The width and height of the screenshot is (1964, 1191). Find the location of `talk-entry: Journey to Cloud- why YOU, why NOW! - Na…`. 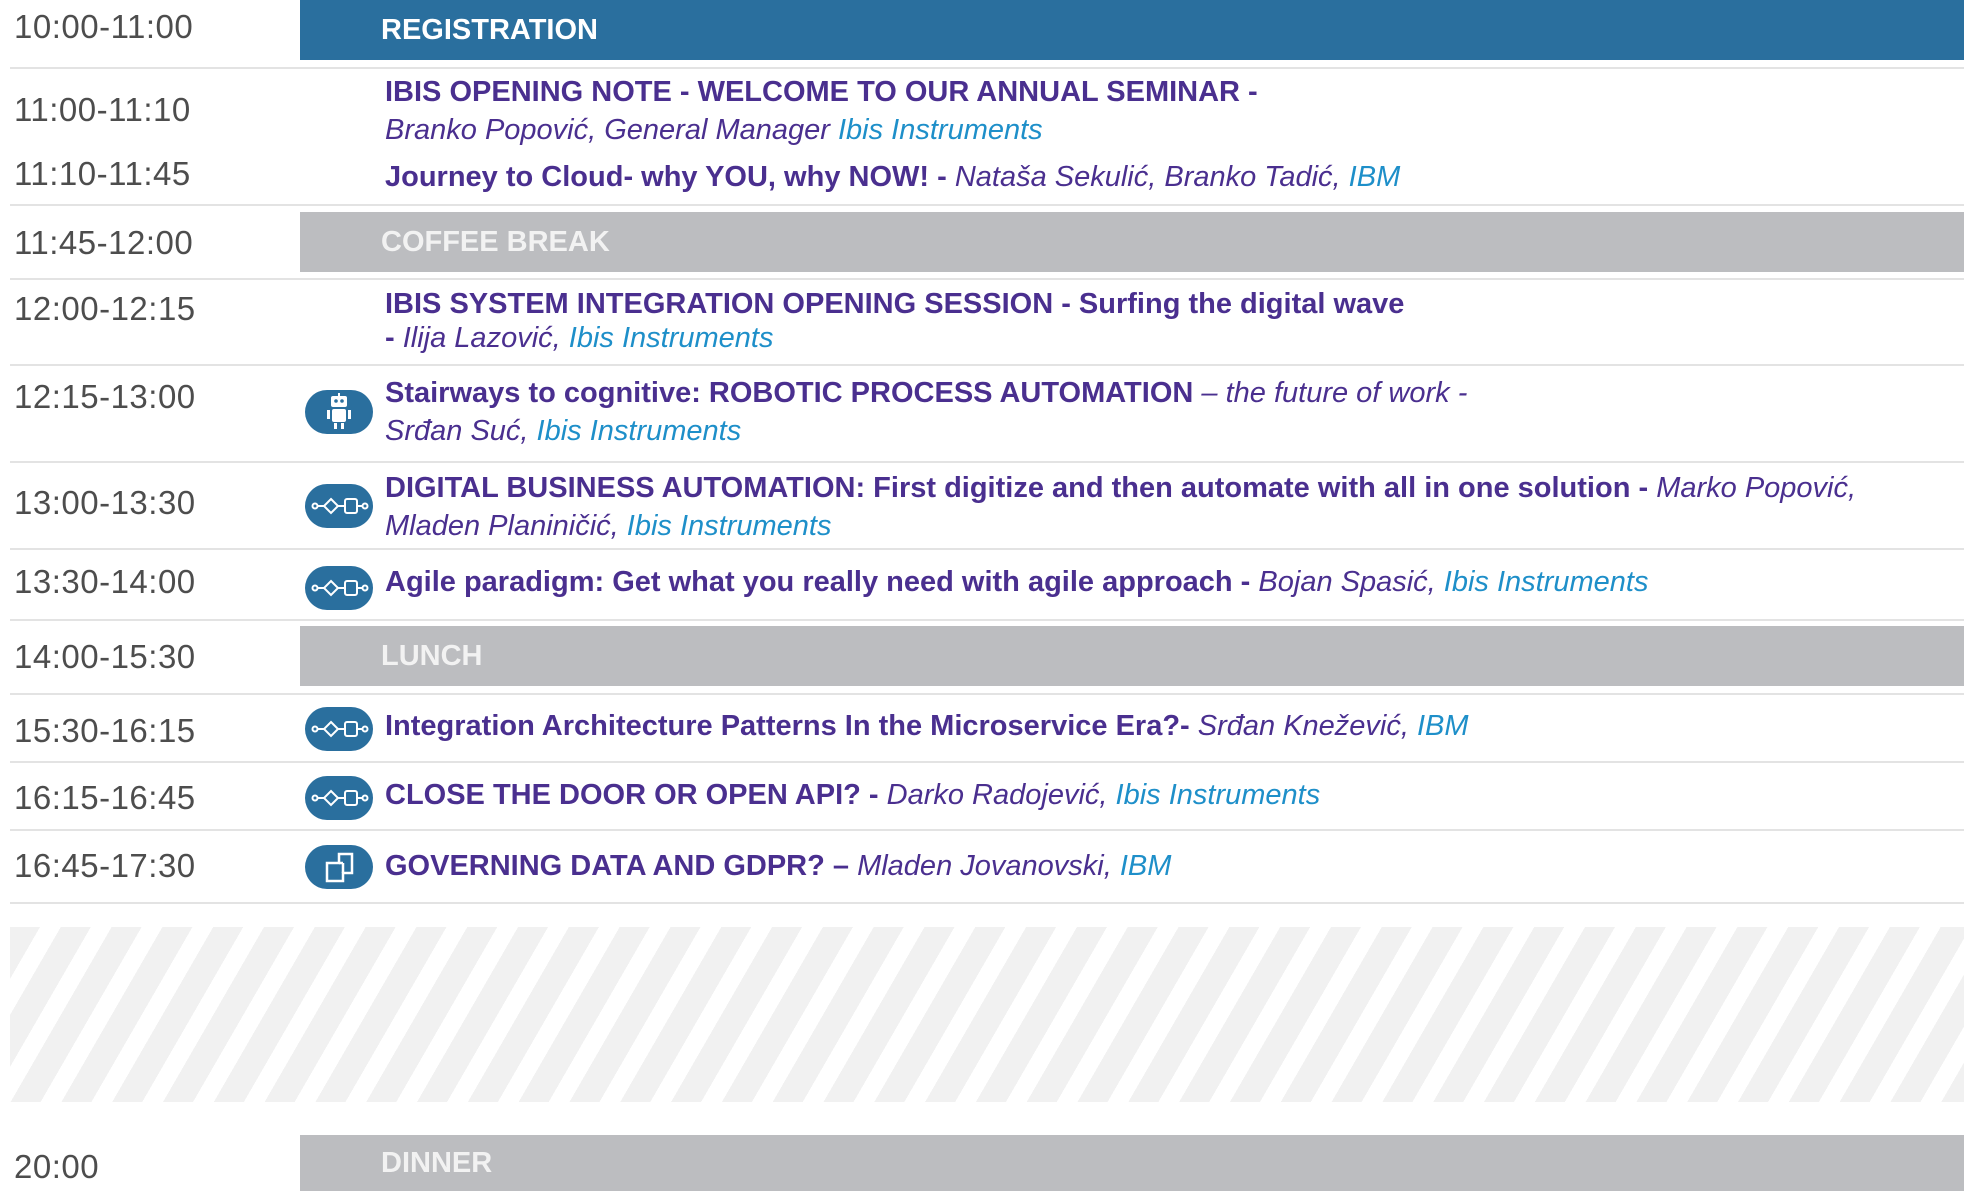

talk-entry: Journey to Cloud- why YOU, why NOW! - Na… is located at coordinates (1170, 177).